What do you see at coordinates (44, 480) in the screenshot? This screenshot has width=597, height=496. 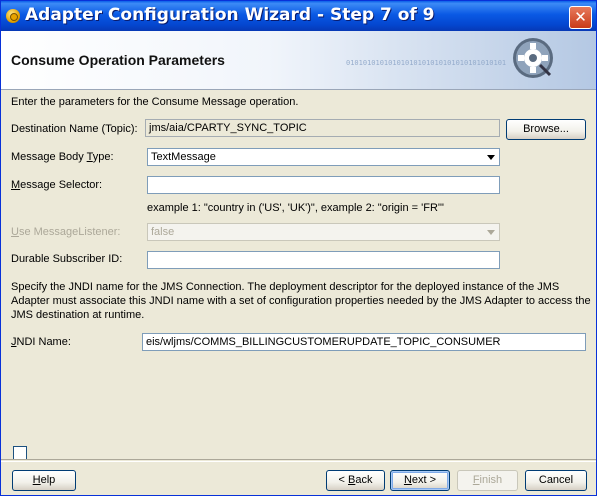 I see `help-button: Help` at bounding box center [44, 480].